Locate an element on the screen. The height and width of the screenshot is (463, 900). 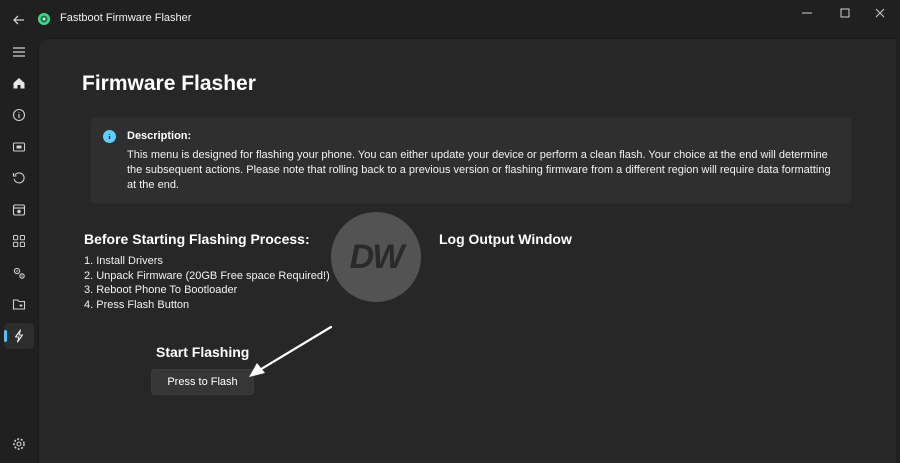
nav-item-device is located at coordinates (19, 147).